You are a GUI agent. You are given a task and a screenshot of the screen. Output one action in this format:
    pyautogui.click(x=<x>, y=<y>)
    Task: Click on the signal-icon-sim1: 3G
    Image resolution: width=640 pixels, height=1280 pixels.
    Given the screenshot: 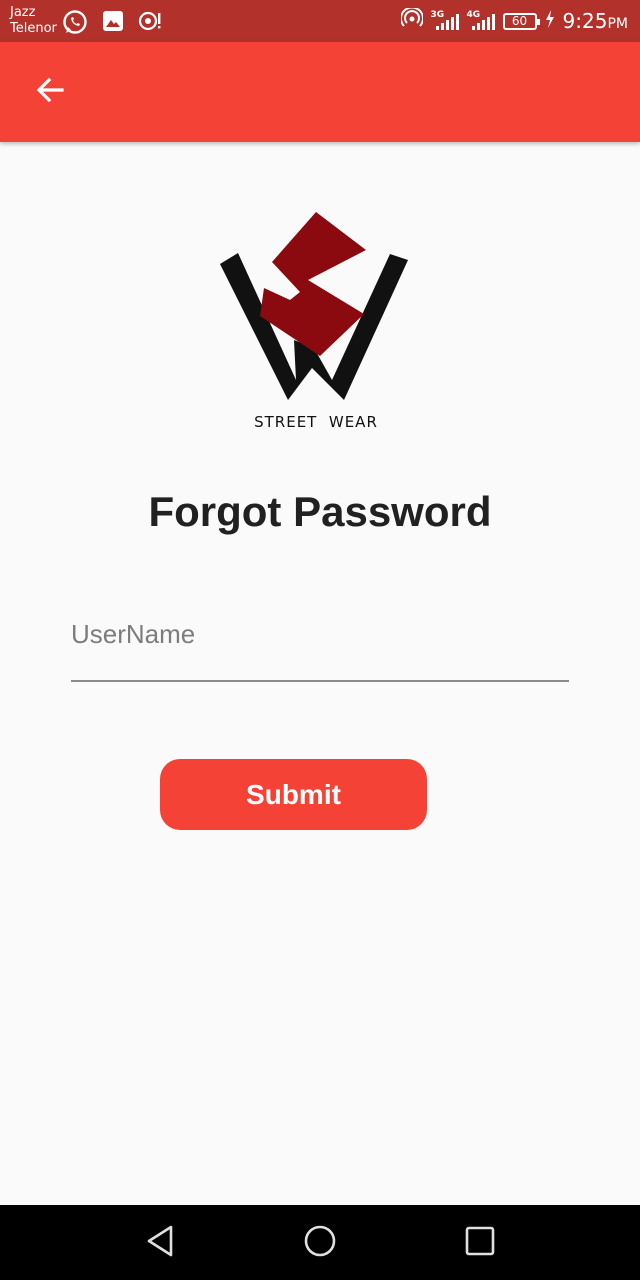 What is the action you would take?
    pyautogui.click(x=445, y=21)
    